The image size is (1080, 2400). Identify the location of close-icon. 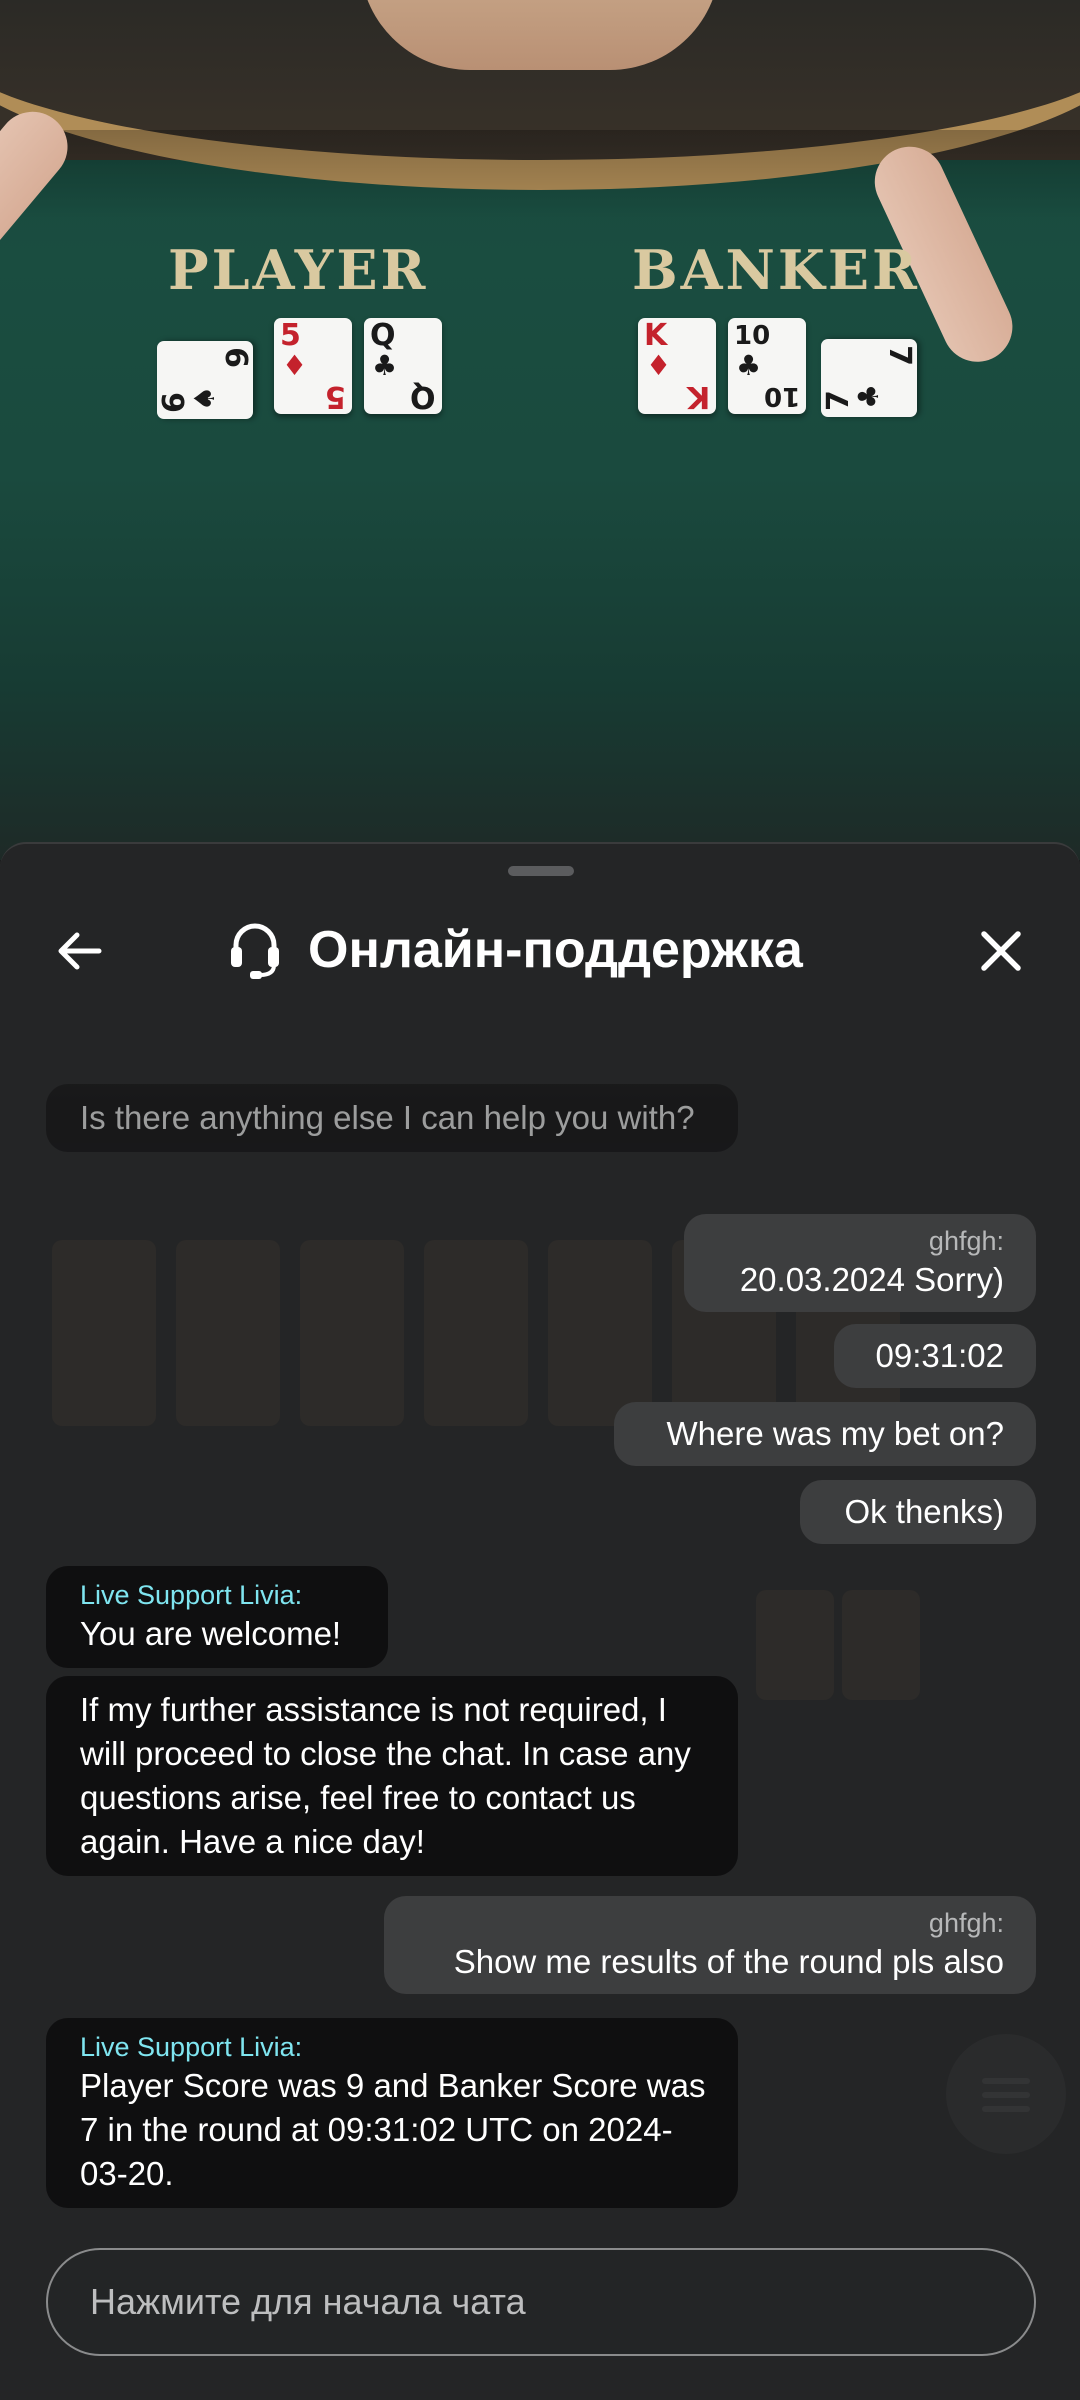
(1001, 951).